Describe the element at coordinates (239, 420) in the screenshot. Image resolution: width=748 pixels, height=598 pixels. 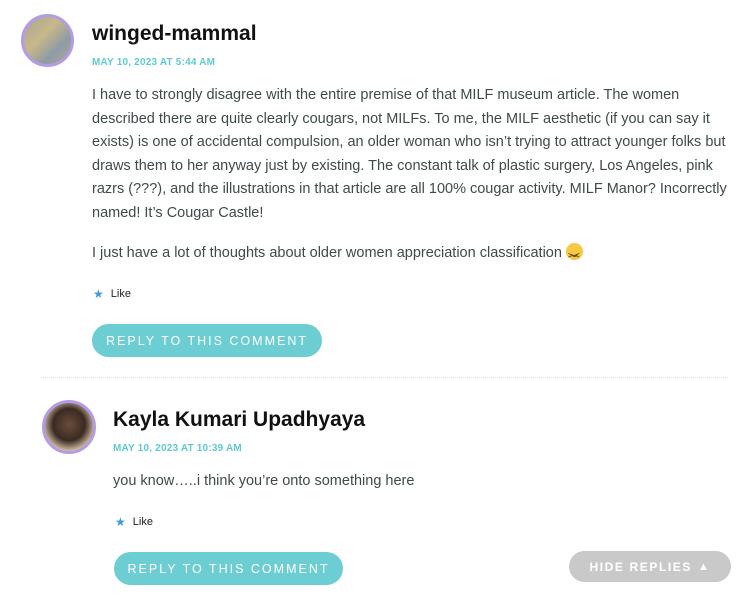
I see `comment-author: Kayla Kumari Upadhyaya` at that location.